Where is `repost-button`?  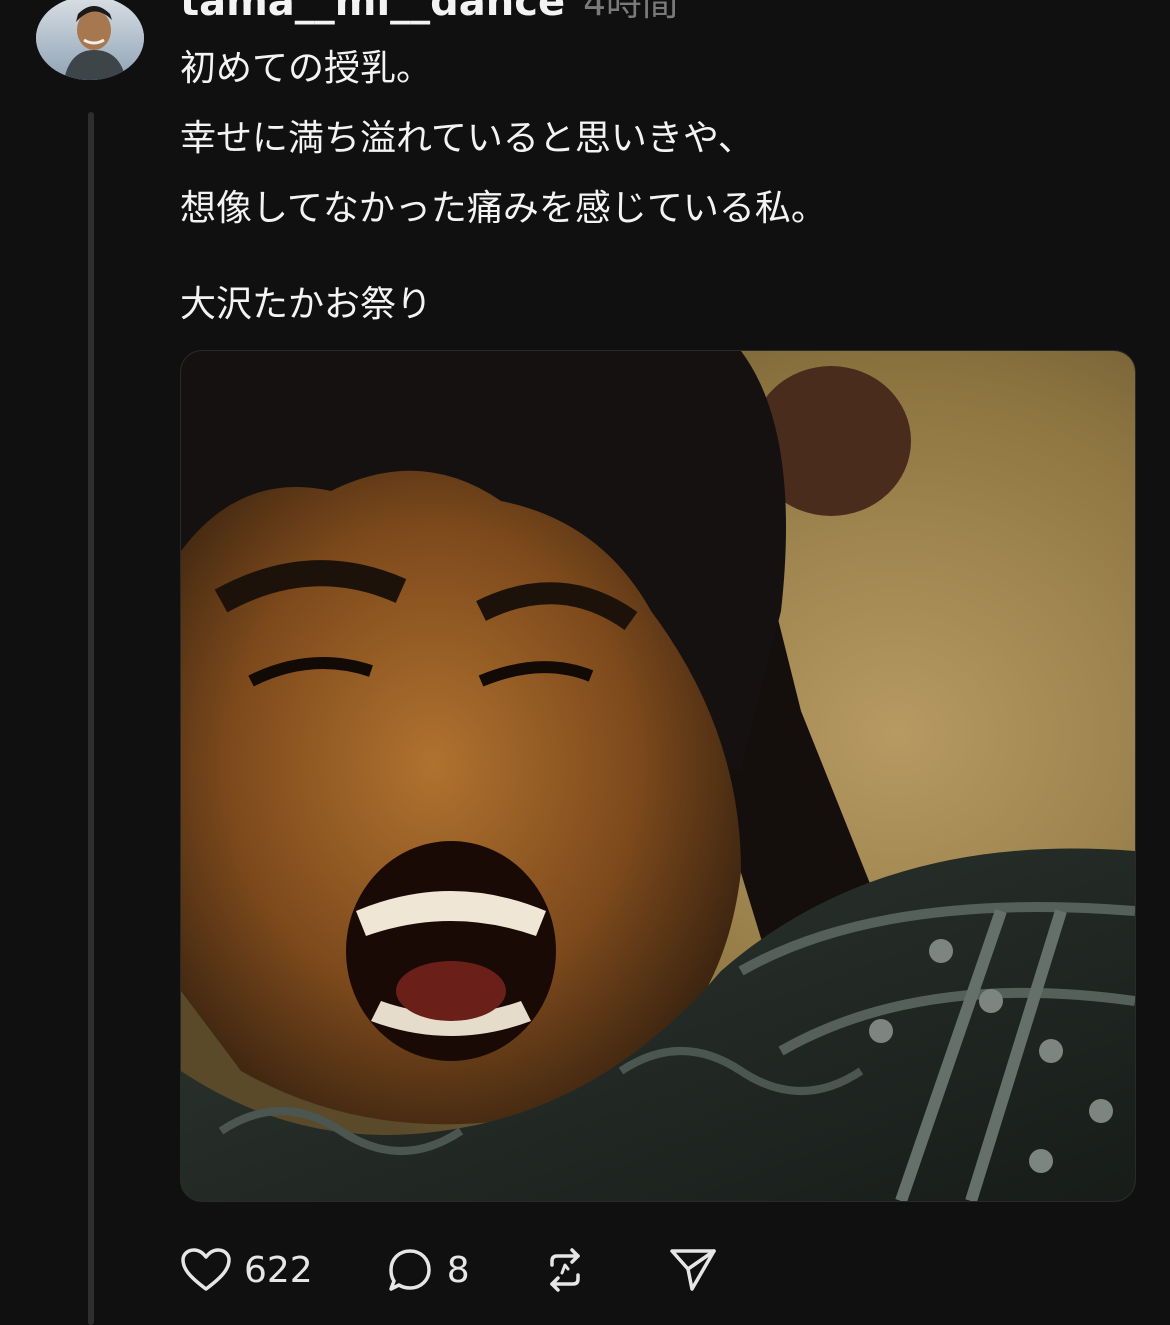
repost-button is located at coordinates (565, 1270).